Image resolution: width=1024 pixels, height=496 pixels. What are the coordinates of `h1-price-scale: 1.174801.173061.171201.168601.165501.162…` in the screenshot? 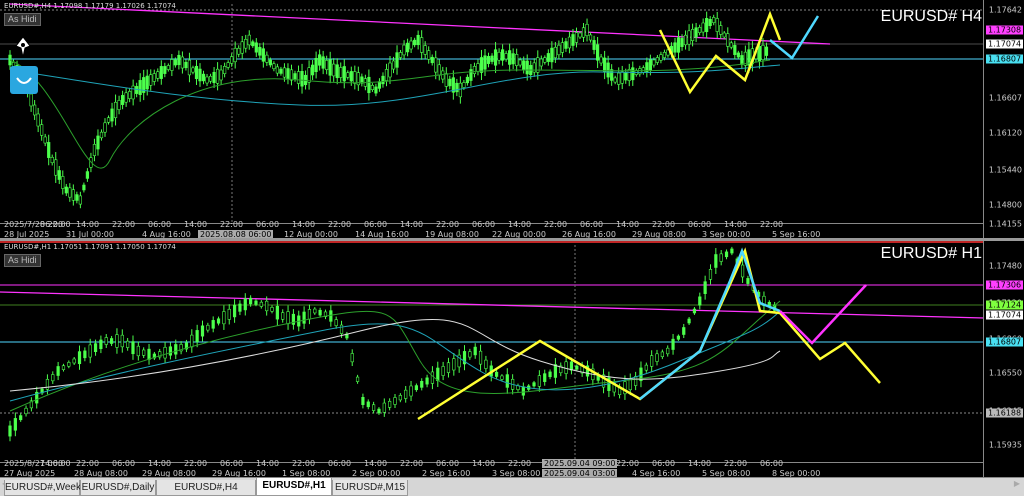 It's located at (1003, 359).